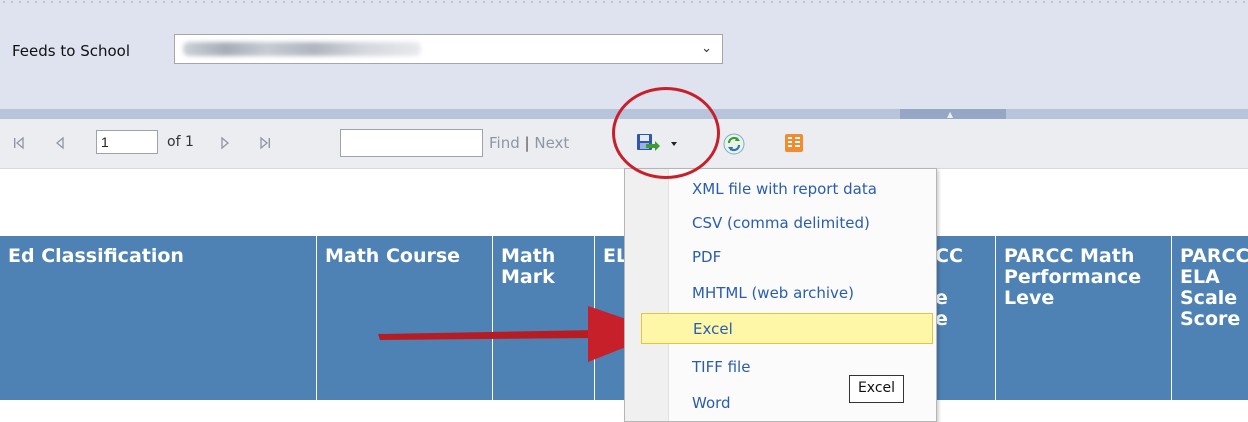 This screenshot has height=422, width=1248. I want to click on menu-item-pdf: PDF, so click(801, 257).